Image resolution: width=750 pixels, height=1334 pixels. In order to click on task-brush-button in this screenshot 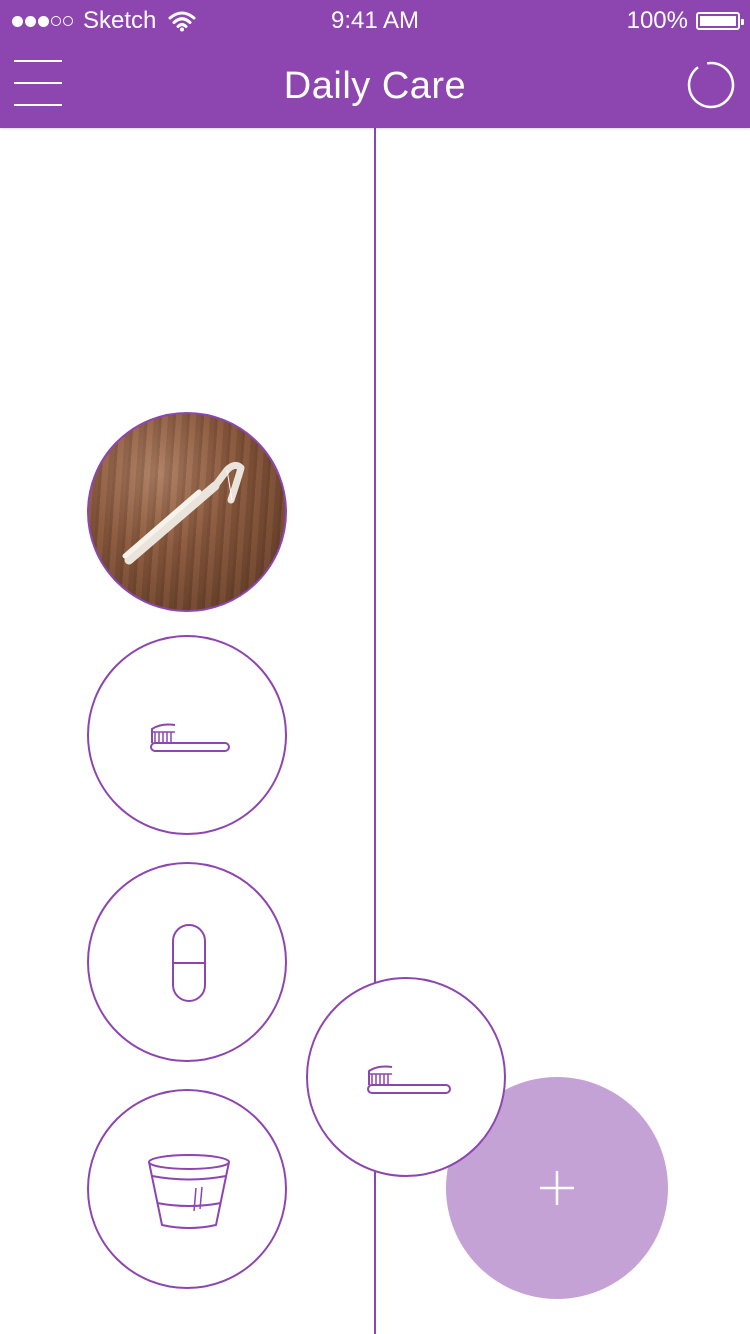, I will do `click(187, 735)`.